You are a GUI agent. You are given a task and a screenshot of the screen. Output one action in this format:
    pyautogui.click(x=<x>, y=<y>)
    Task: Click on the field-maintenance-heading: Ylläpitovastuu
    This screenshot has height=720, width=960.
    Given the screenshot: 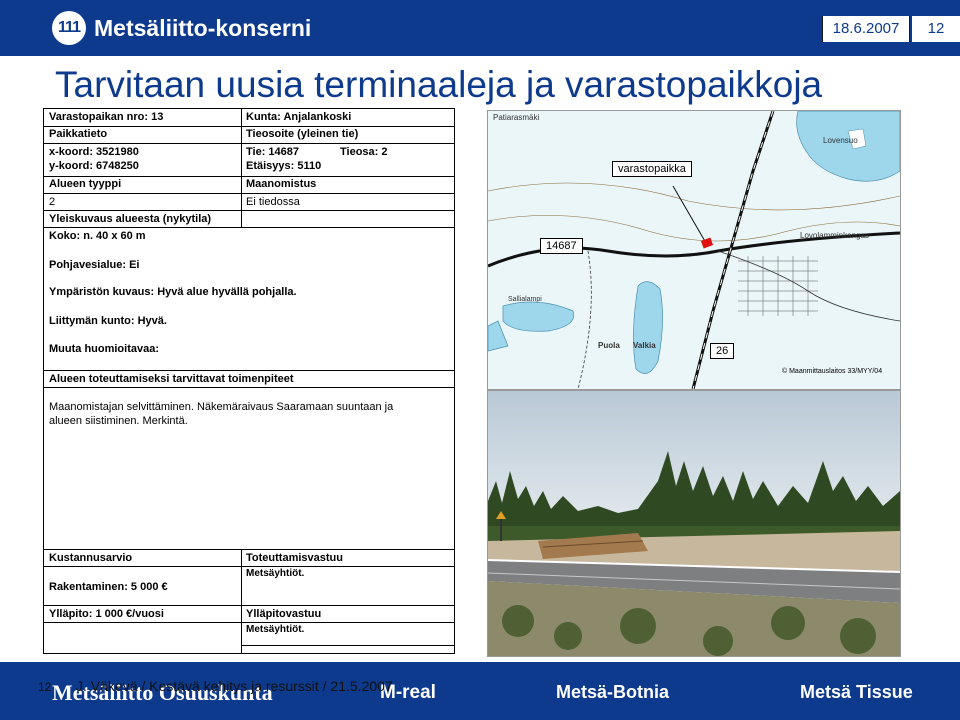 What is the action you would take?
    pyautogui.click(x=284, y=614)
    